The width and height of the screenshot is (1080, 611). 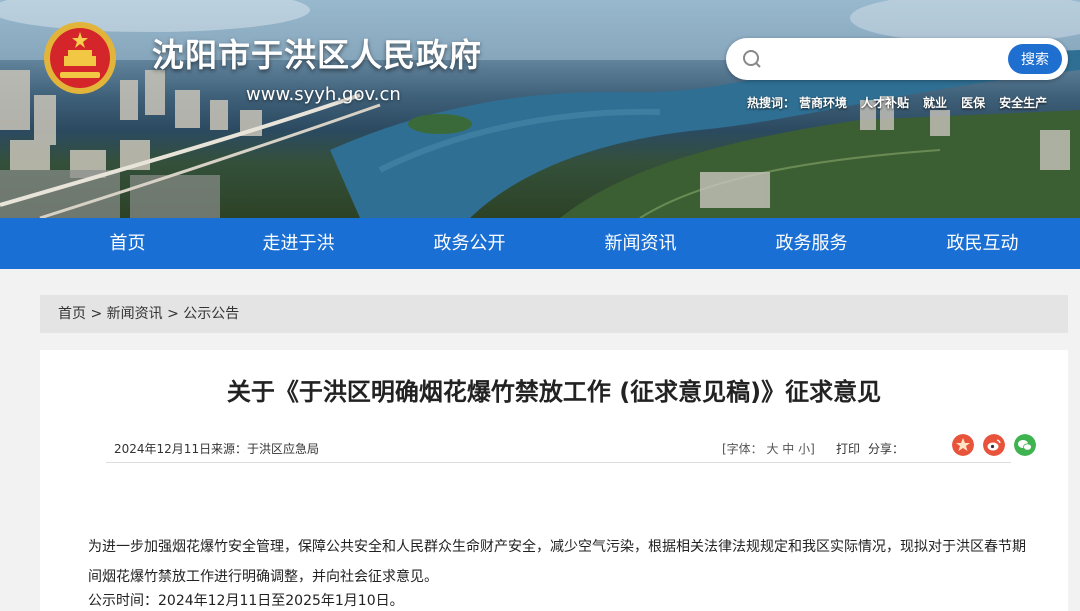 I want to click on article-title: 关于《于洪区明确烟花爆竹禁放工作 (征求意见稿)》征求意见, so click(x=554, y=392).